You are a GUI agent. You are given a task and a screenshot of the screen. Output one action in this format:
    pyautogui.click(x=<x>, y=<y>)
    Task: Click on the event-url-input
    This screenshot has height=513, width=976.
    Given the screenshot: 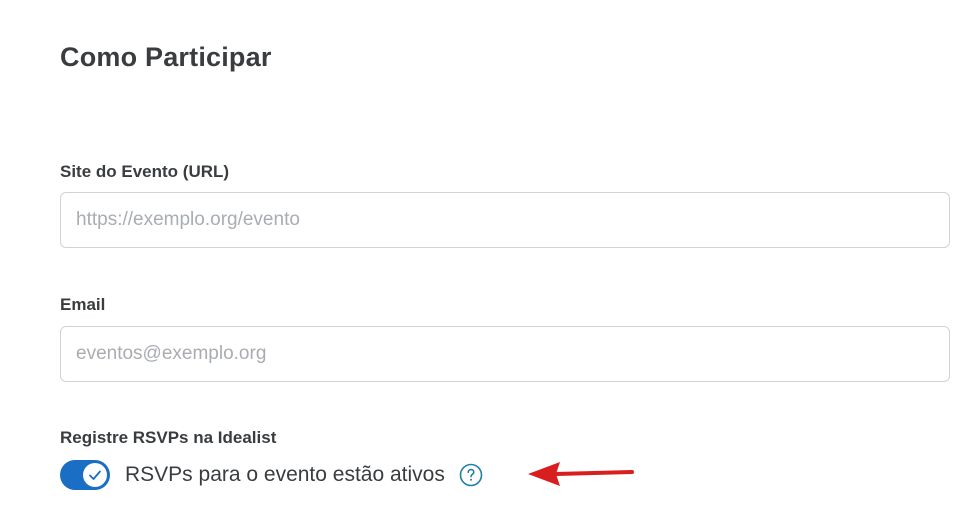 What is the action you would take?
    pyautogui.click(x=505, y=220)
    